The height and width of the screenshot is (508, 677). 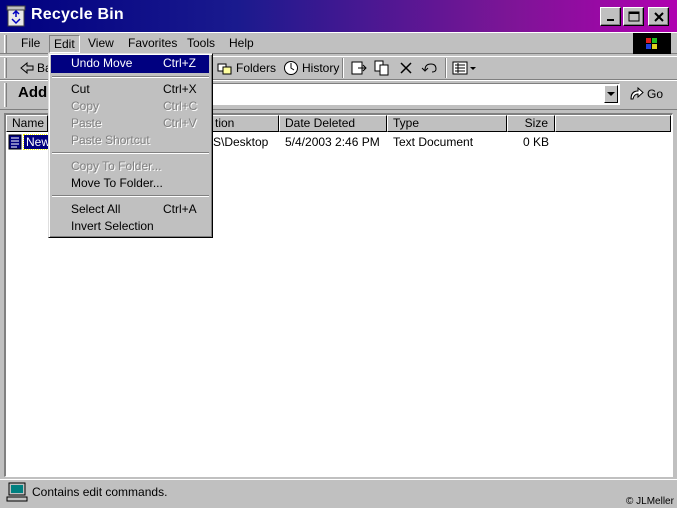 What do you see at coordinates (27, 68) in the screenshot?
I see `back-arrow-icon` at bounding box center [27, 68].